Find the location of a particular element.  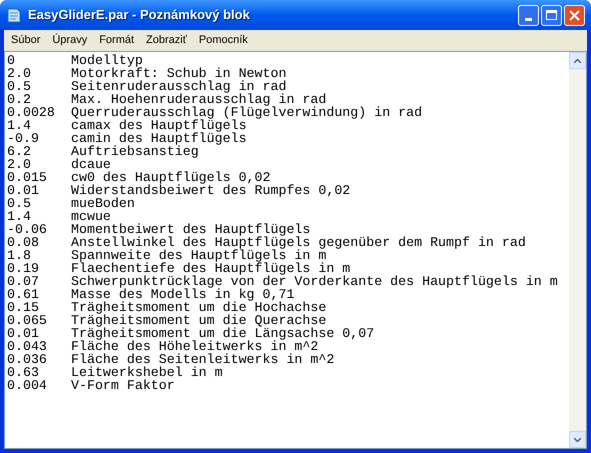

parameter-value: -0.9 is located at coordinates (23, 138).